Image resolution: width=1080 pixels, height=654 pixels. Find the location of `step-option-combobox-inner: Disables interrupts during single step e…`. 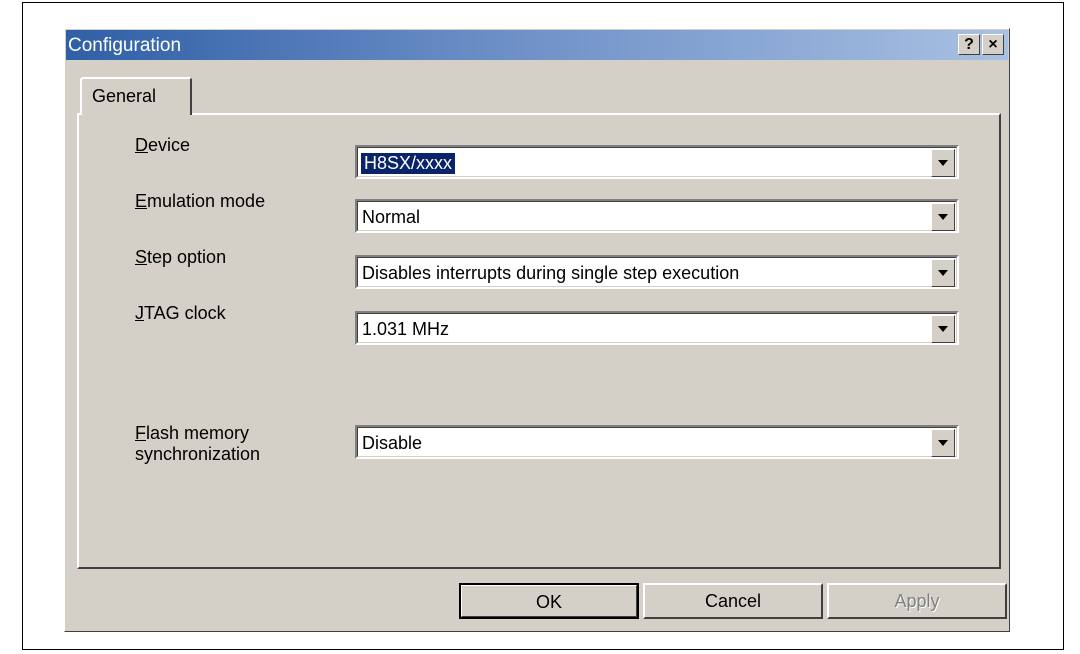

step-option-combobox-inner: Disables interrupts during single step e… is located at coordinates (657, 272).